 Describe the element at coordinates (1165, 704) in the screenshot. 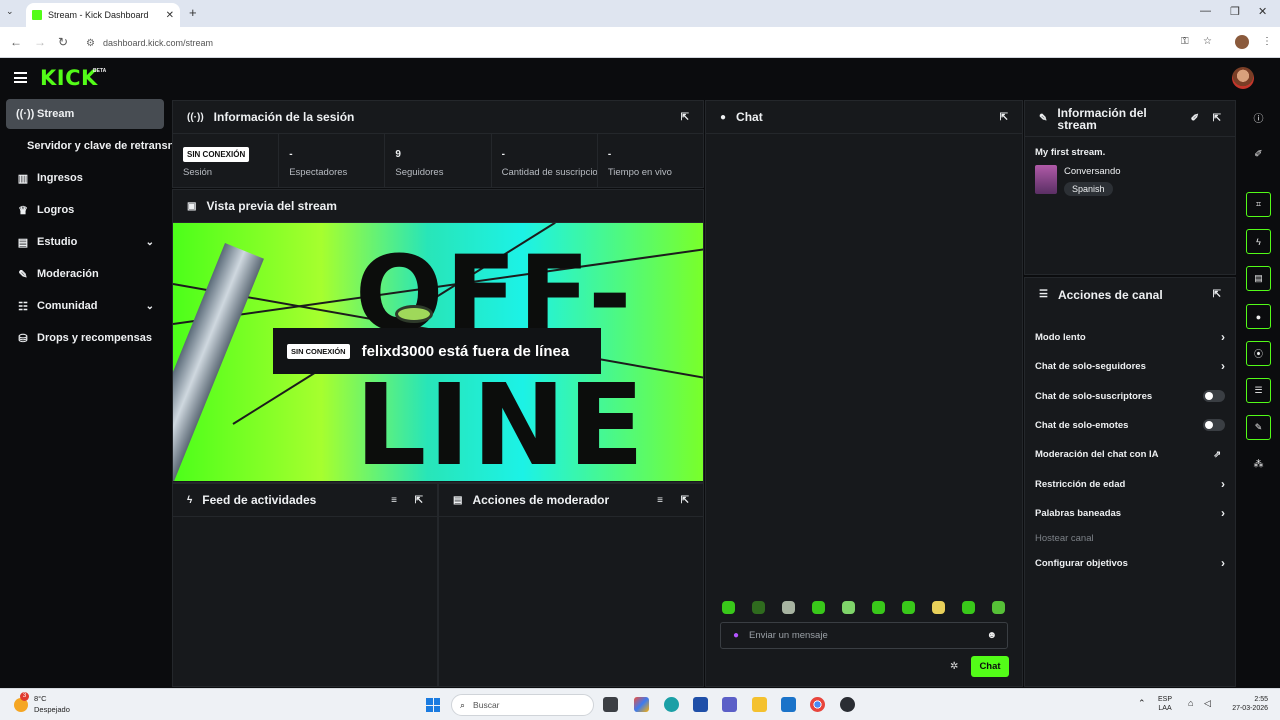

I see `language-indicator: ESP LAA` at that location.